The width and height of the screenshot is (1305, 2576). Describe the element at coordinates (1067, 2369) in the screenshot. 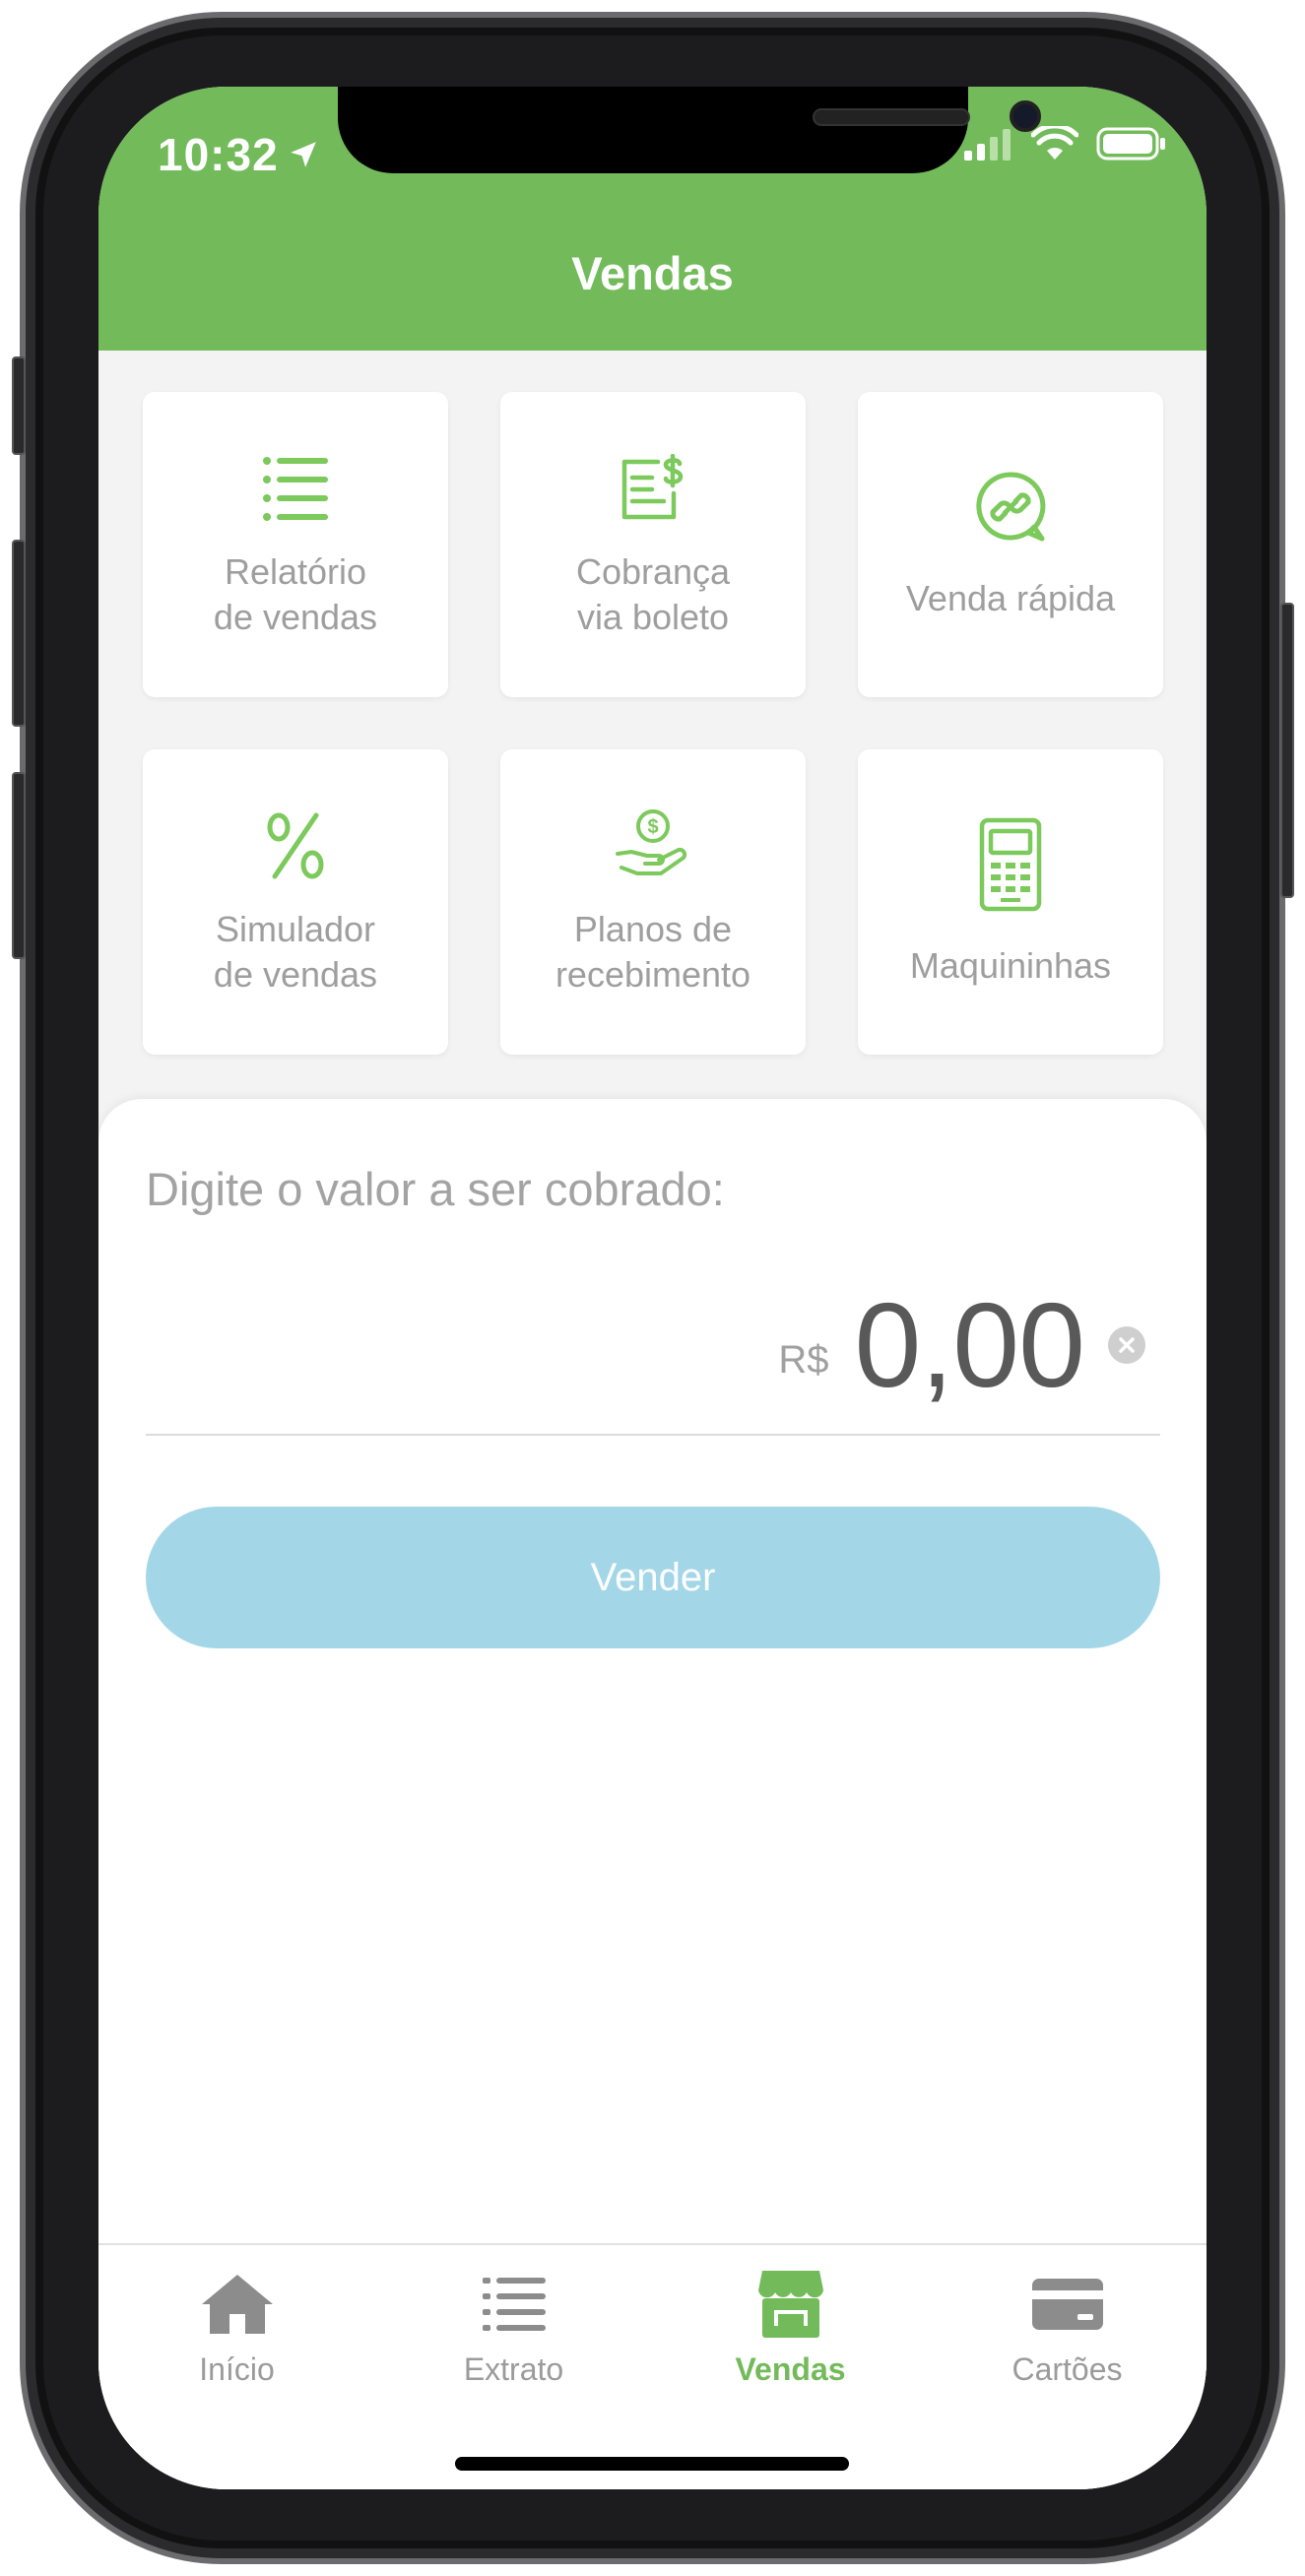

I see `tab-label: Cartões` at that location.